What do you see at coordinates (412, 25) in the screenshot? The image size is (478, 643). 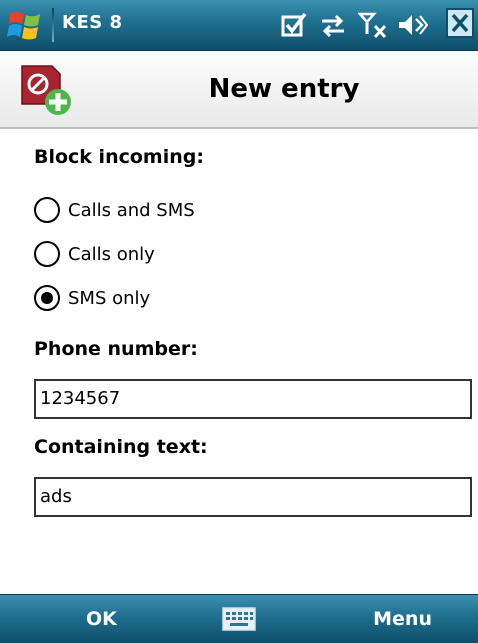 I see `speaker-icon` at bounding box center [412, 25].